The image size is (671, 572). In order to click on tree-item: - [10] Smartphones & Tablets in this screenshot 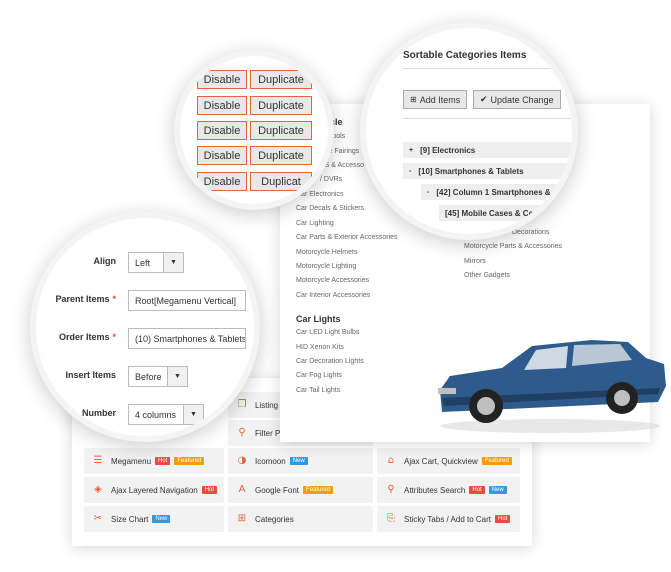, I will do `click(487, 171)`.